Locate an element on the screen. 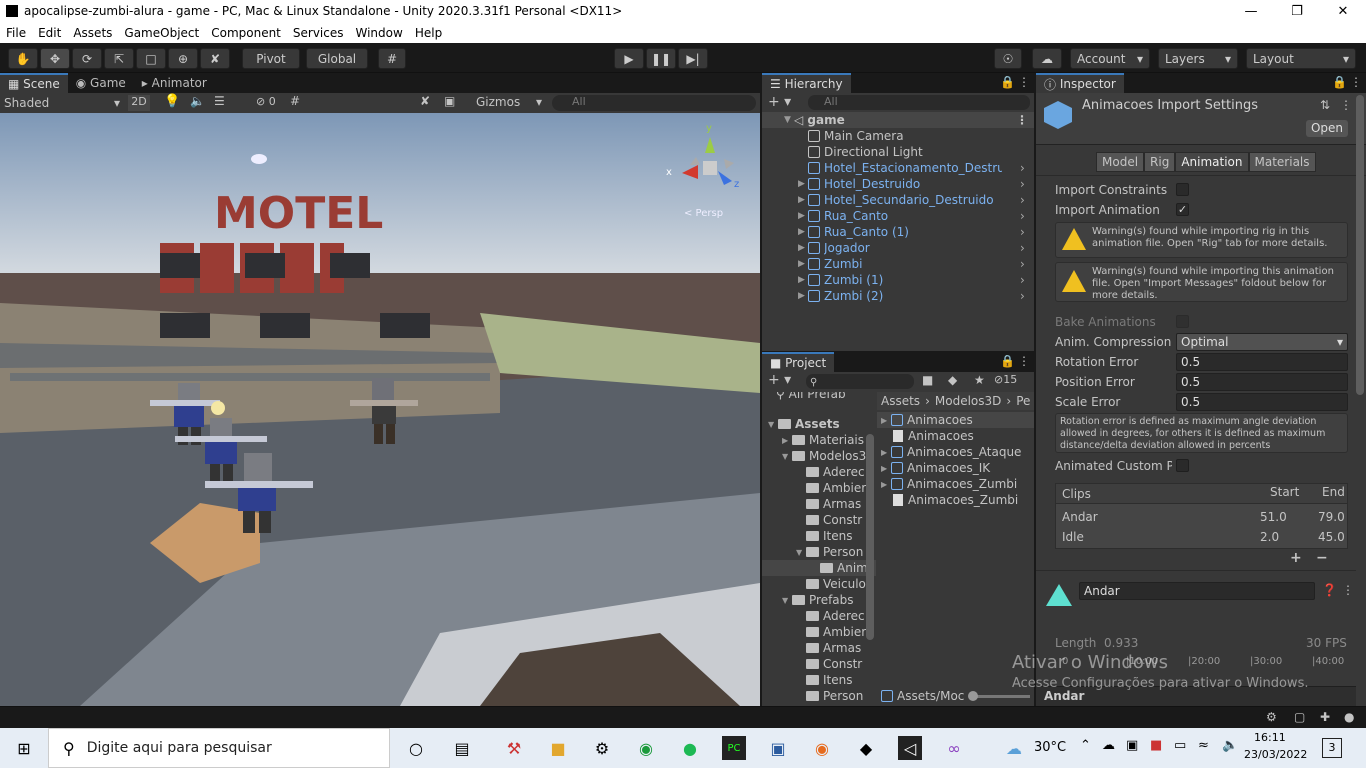 Image resolution: width=1366 pixels, height=768 pixels. account-dropdown: Account ▾ is located at coordinates (1110, 58).